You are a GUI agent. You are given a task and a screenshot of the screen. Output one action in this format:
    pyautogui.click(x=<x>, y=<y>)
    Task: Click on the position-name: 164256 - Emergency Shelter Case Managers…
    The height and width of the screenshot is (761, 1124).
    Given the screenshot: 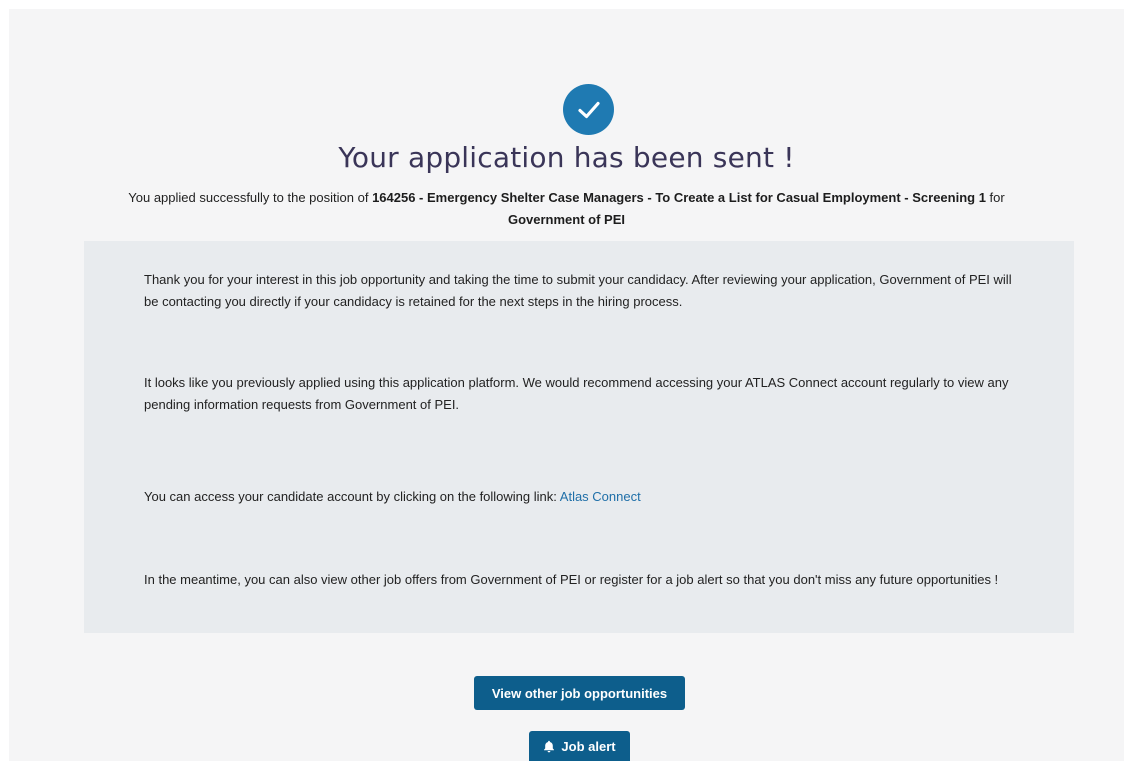 What is the action you would take?
    pyautogui.click(x=679, y=197)
    